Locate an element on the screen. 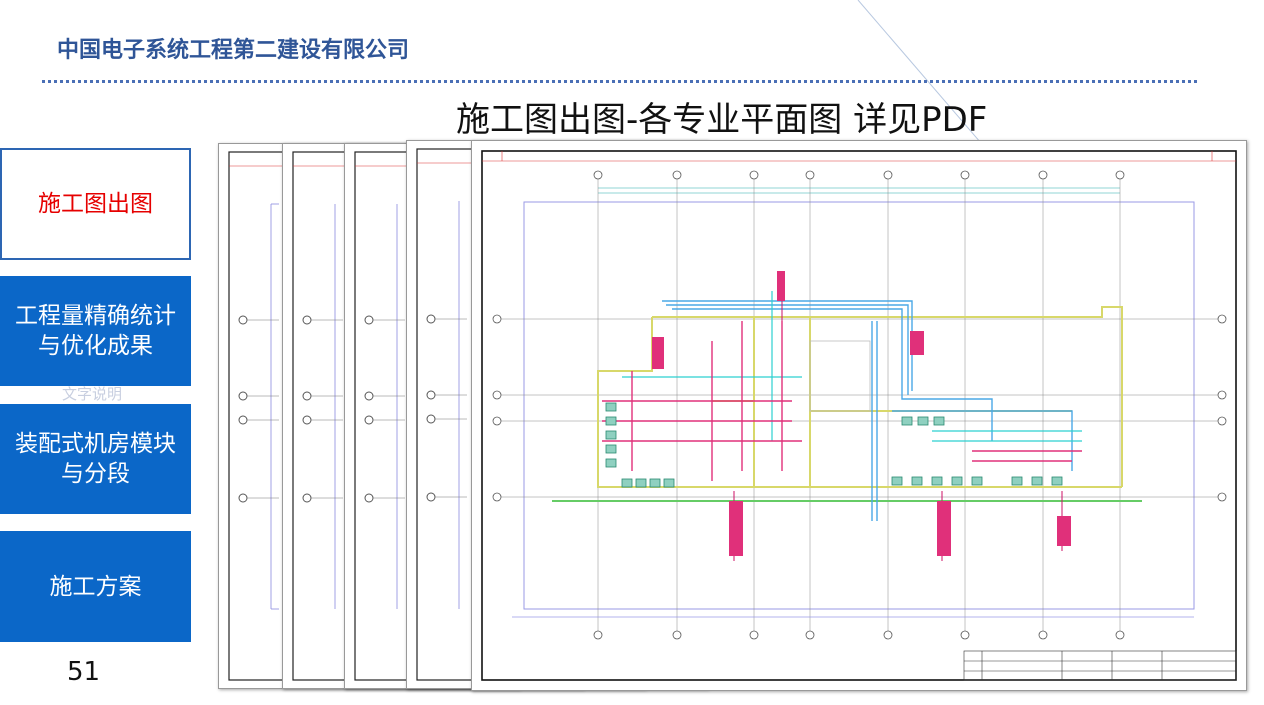  nav-item-prefab-module: 装配式机房模块 与分段 is located at coordinates (95, 459).